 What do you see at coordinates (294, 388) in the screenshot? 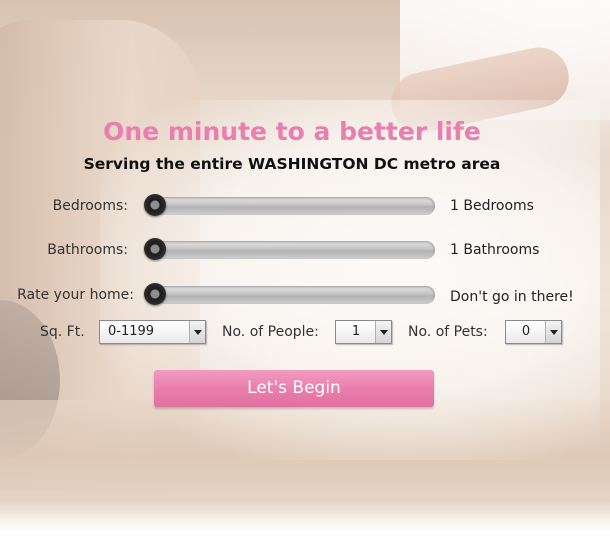
I see `lets-begin-button: Let's Begin` at bounding box center [294, 388].